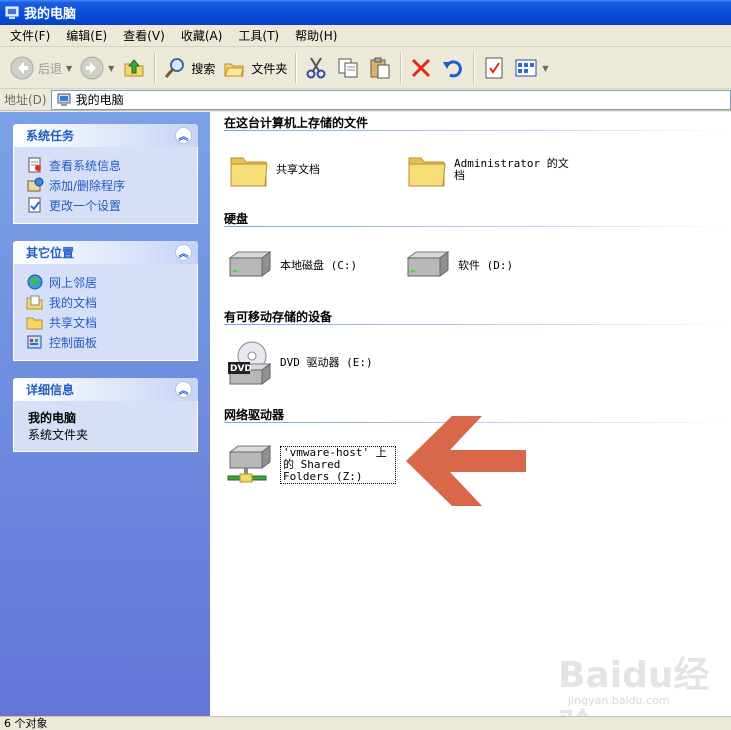  I want to click on details-body: 我的电脑 系统文件夹, so click(105, 426).